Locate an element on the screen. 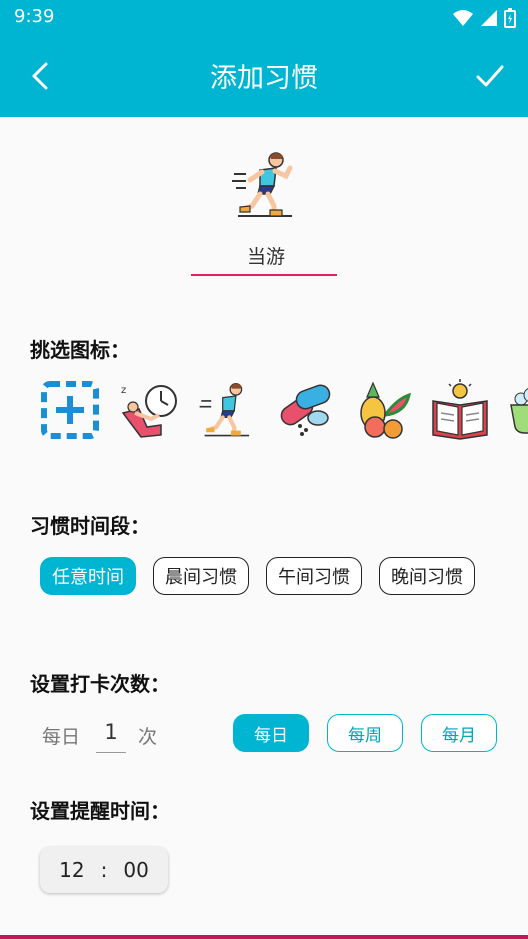 Image resolution: width=528 pixels, height=939 pixels. reminder-title: 设置提醒时间： is located at coordinates (100, 811).